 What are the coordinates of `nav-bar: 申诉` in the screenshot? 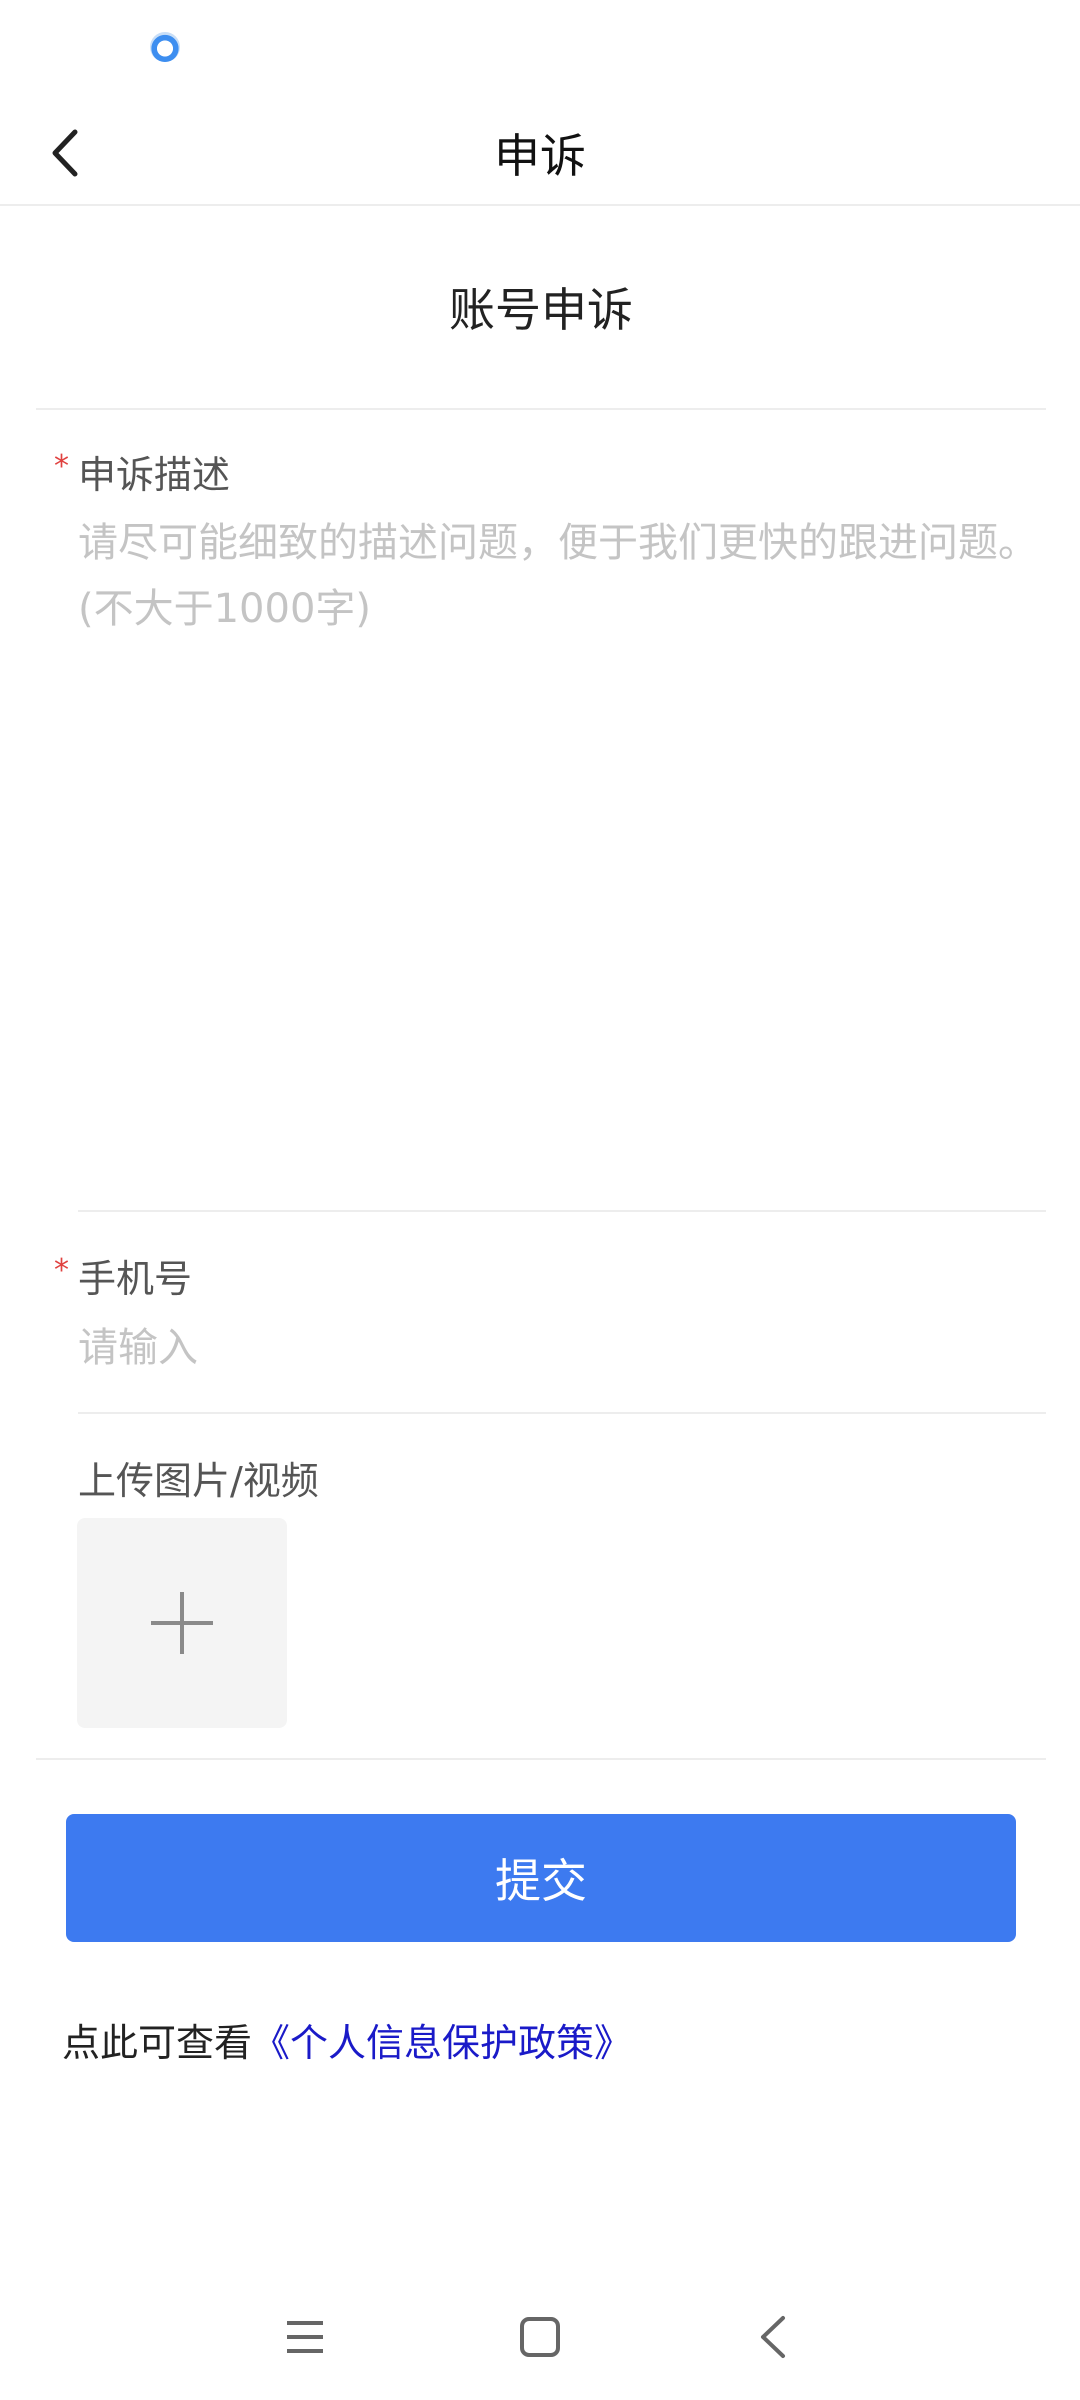 It's located at (540, 153).